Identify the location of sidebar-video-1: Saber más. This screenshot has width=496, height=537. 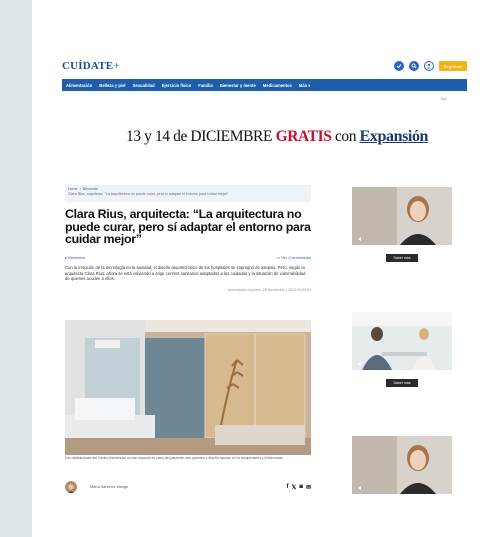
(402, 224).